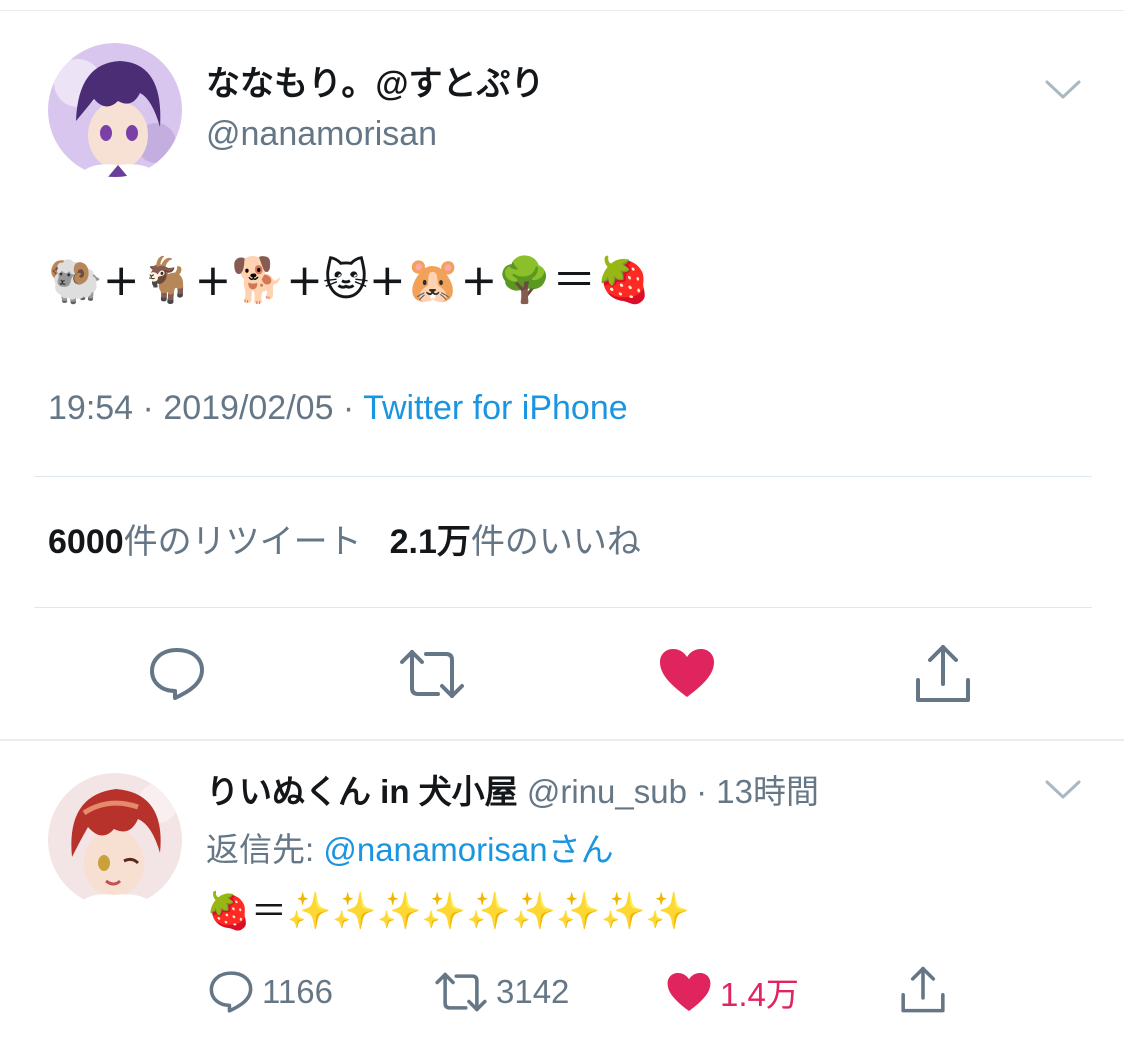 The image size is (1124, 1054). Describe the element at coordinates (375, 84) in the screenshot. I see `author-display-name: ななもり。@すとぷり` at that location.